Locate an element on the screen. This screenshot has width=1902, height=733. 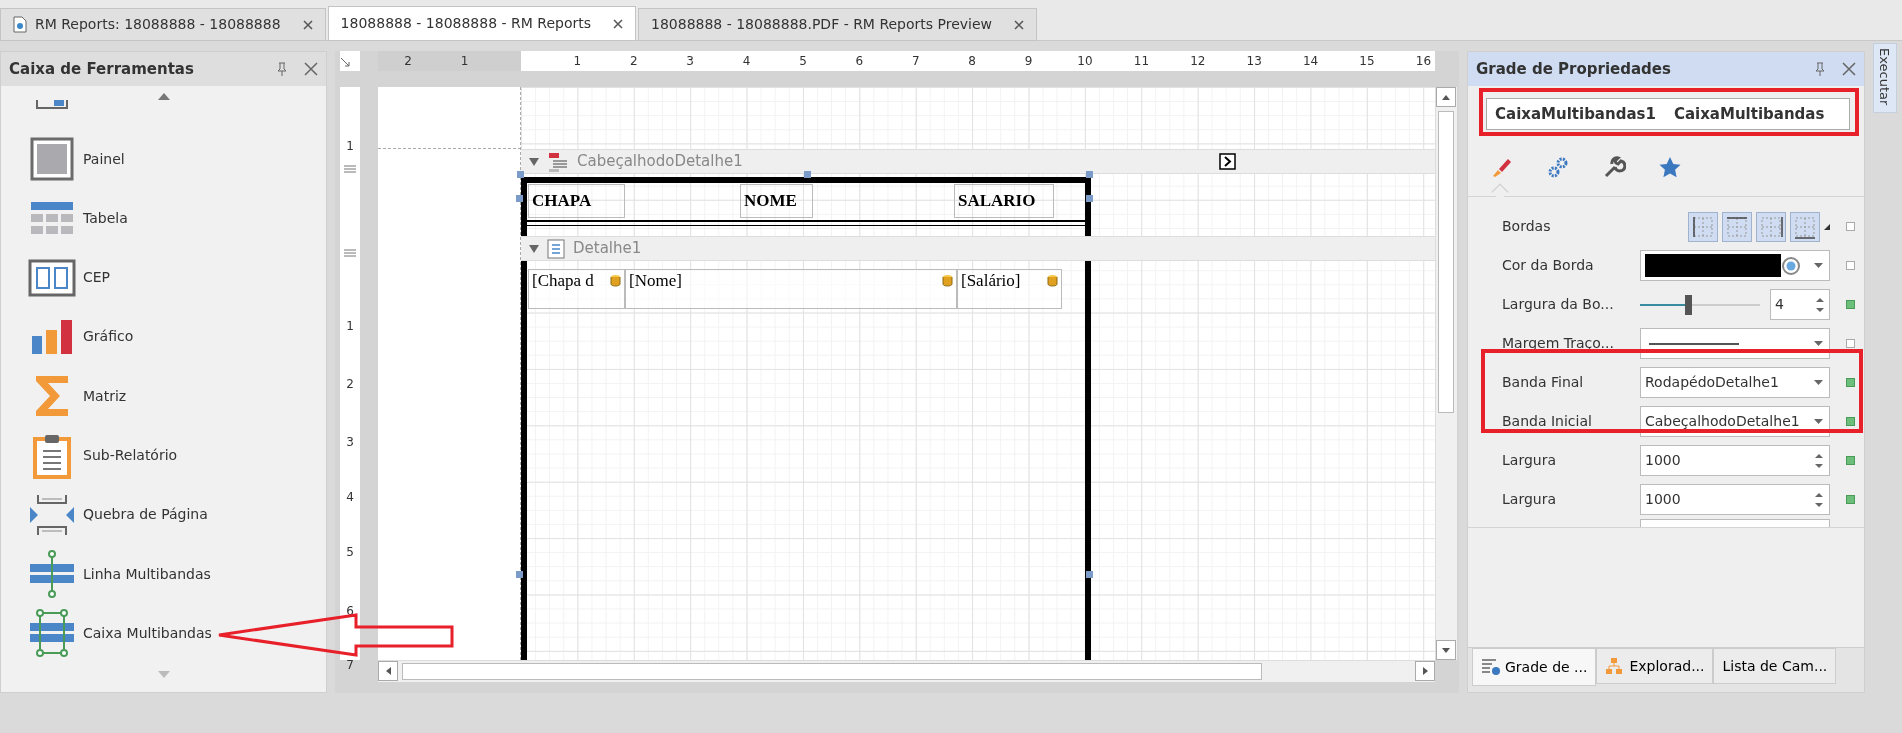
eyedropper-icon is located at coordinates (1791, 265).